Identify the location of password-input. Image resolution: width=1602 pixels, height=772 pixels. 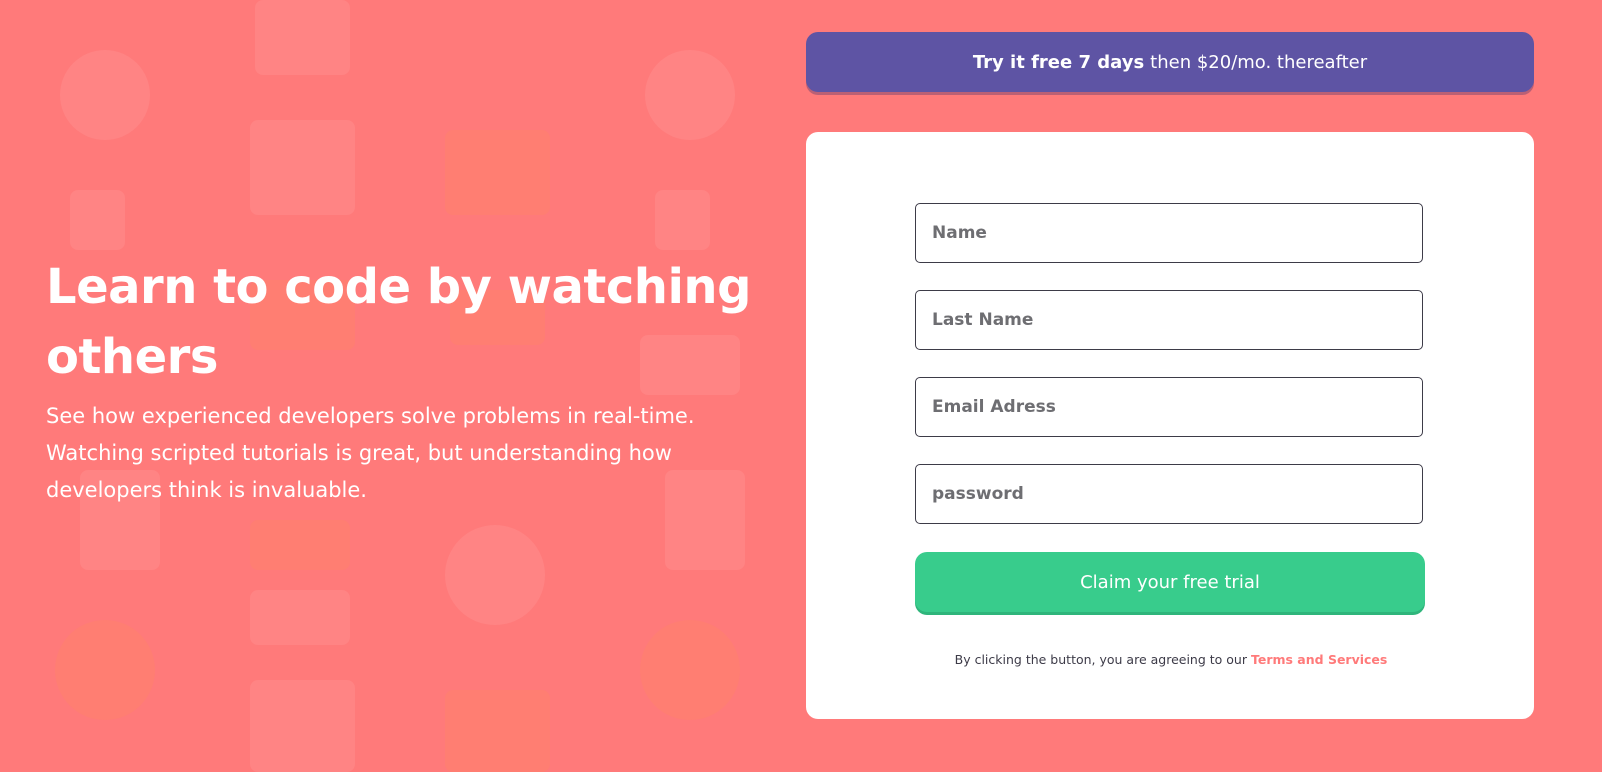
(1169, 494).